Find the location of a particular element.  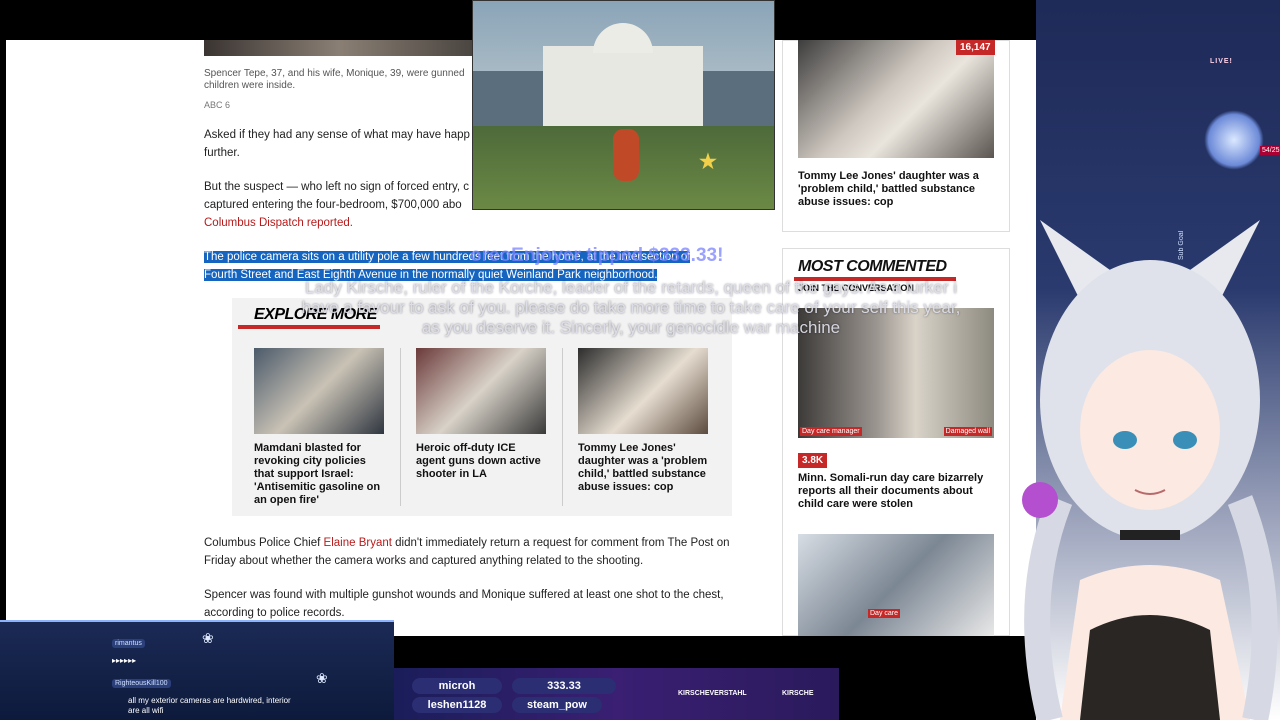

sub-goal-orb is located at coordinates (1234, 140).